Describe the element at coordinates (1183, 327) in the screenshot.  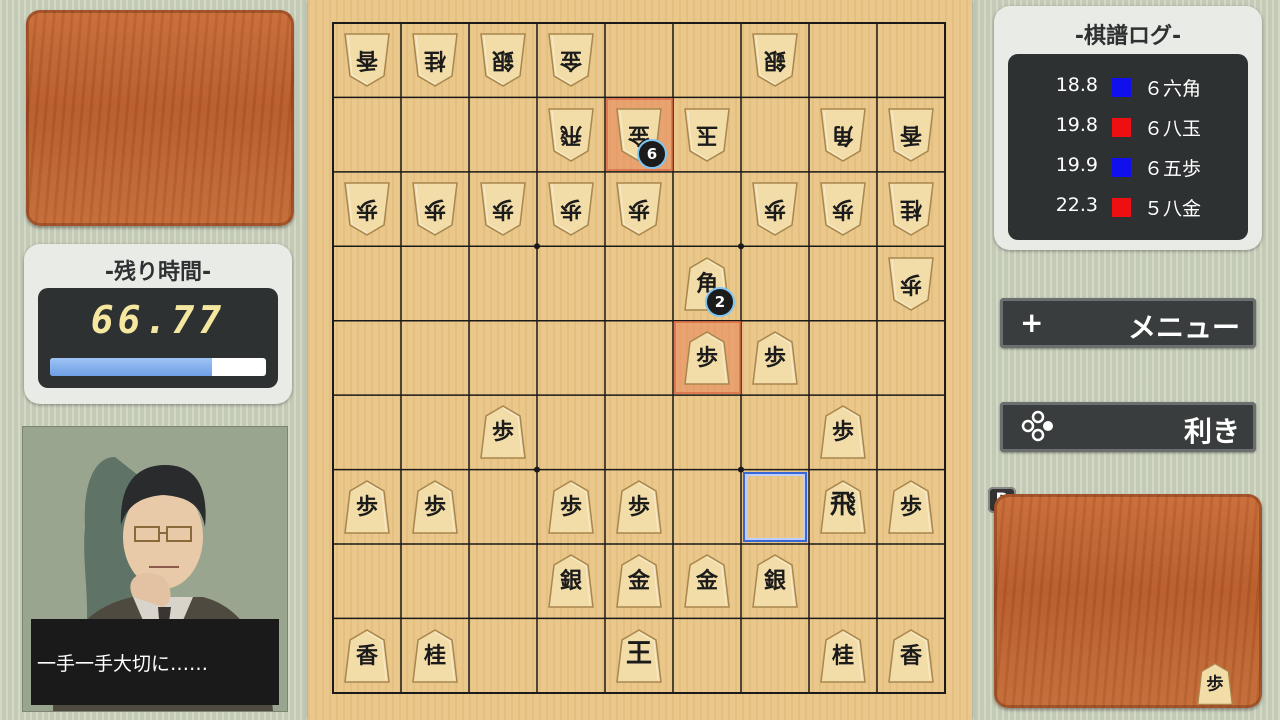
I see `menu-button-label: メニュー` at that location.